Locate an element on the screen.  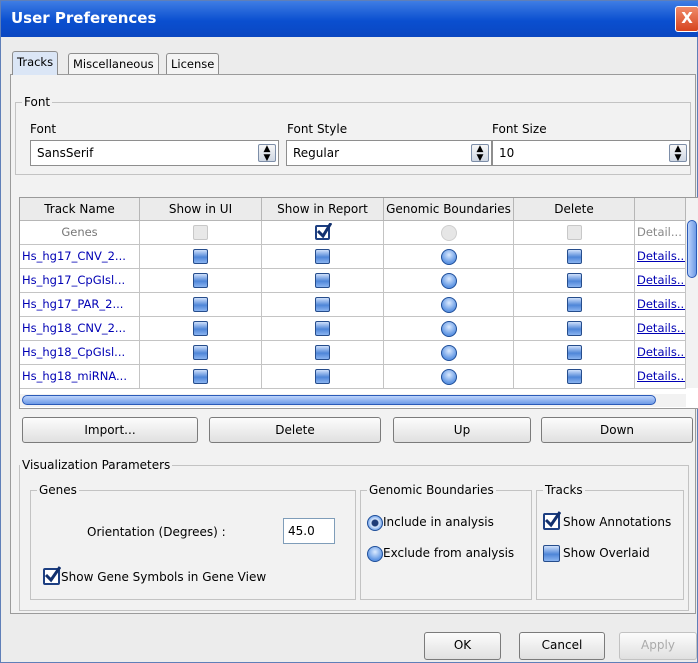
include-in-analysis-radio is located at coordinates (375, 523).